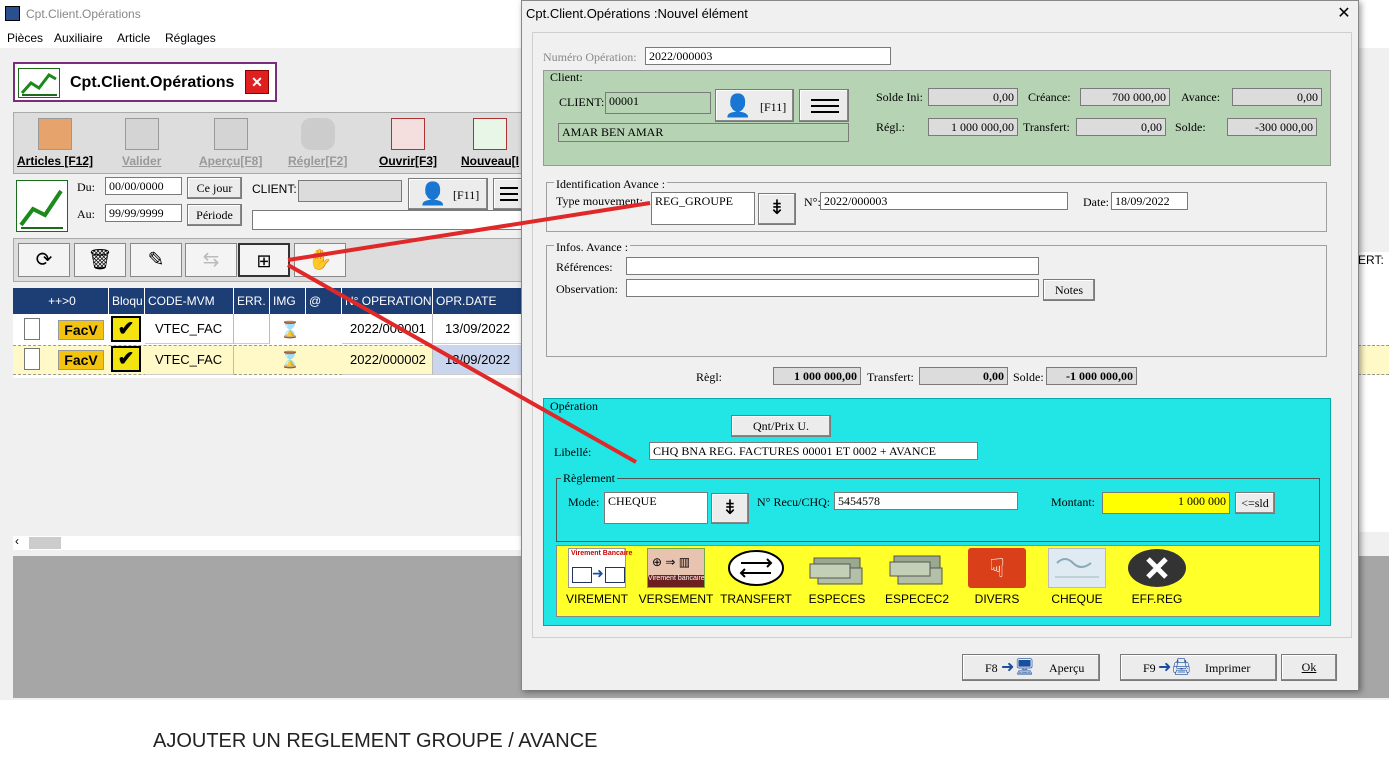  Describe the element at coordinates (1166, 503) in the screenshot. I see `montant-field: 1 000 000` at that location.